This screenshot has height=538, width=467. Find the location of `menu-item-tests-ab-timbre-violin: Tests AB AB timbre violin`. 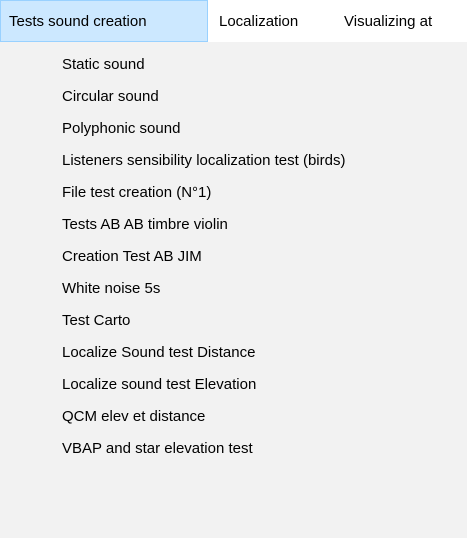

menu-item-tests-ab-timbre-violin: Tests AB AB timbre violin is located at coordinates (233, 225).